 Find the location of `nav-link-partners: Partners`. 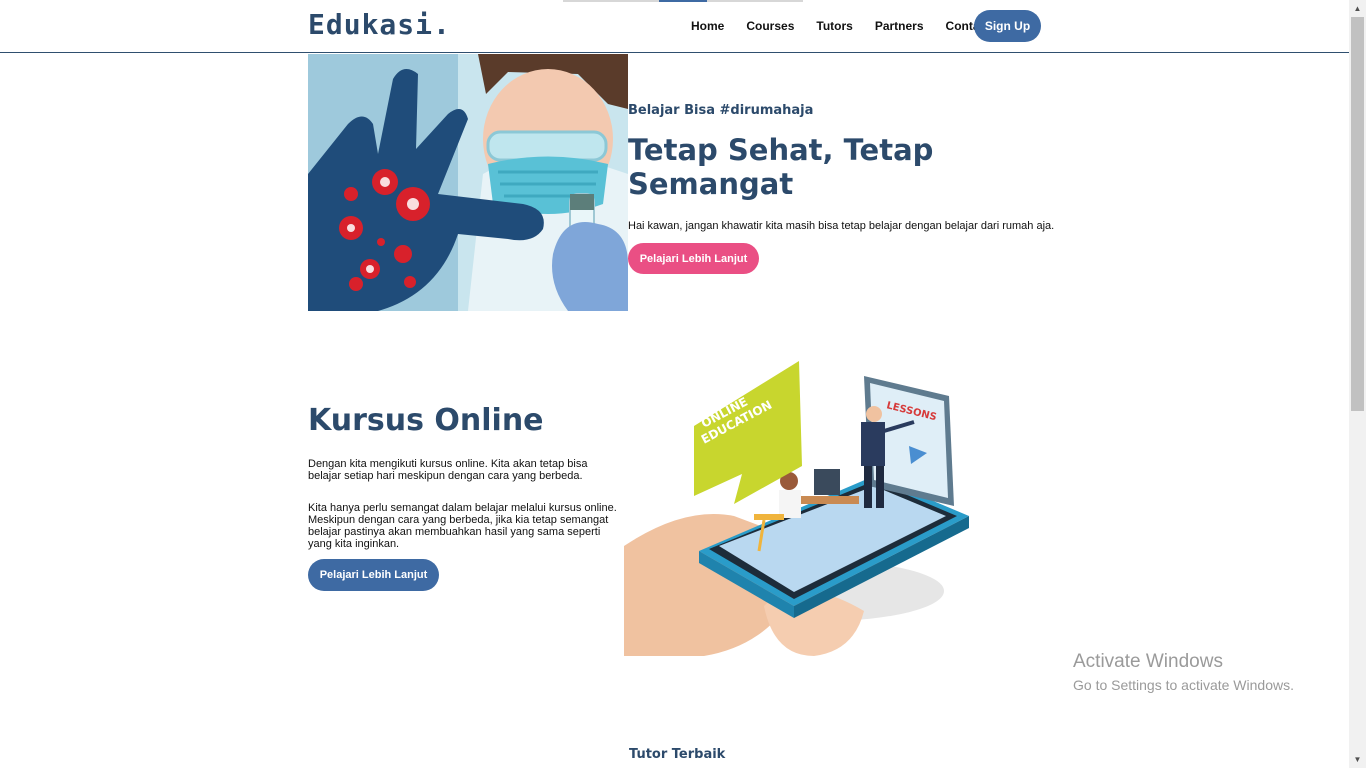

nav-link-partners: Partners is located at coordinates (899, 26).